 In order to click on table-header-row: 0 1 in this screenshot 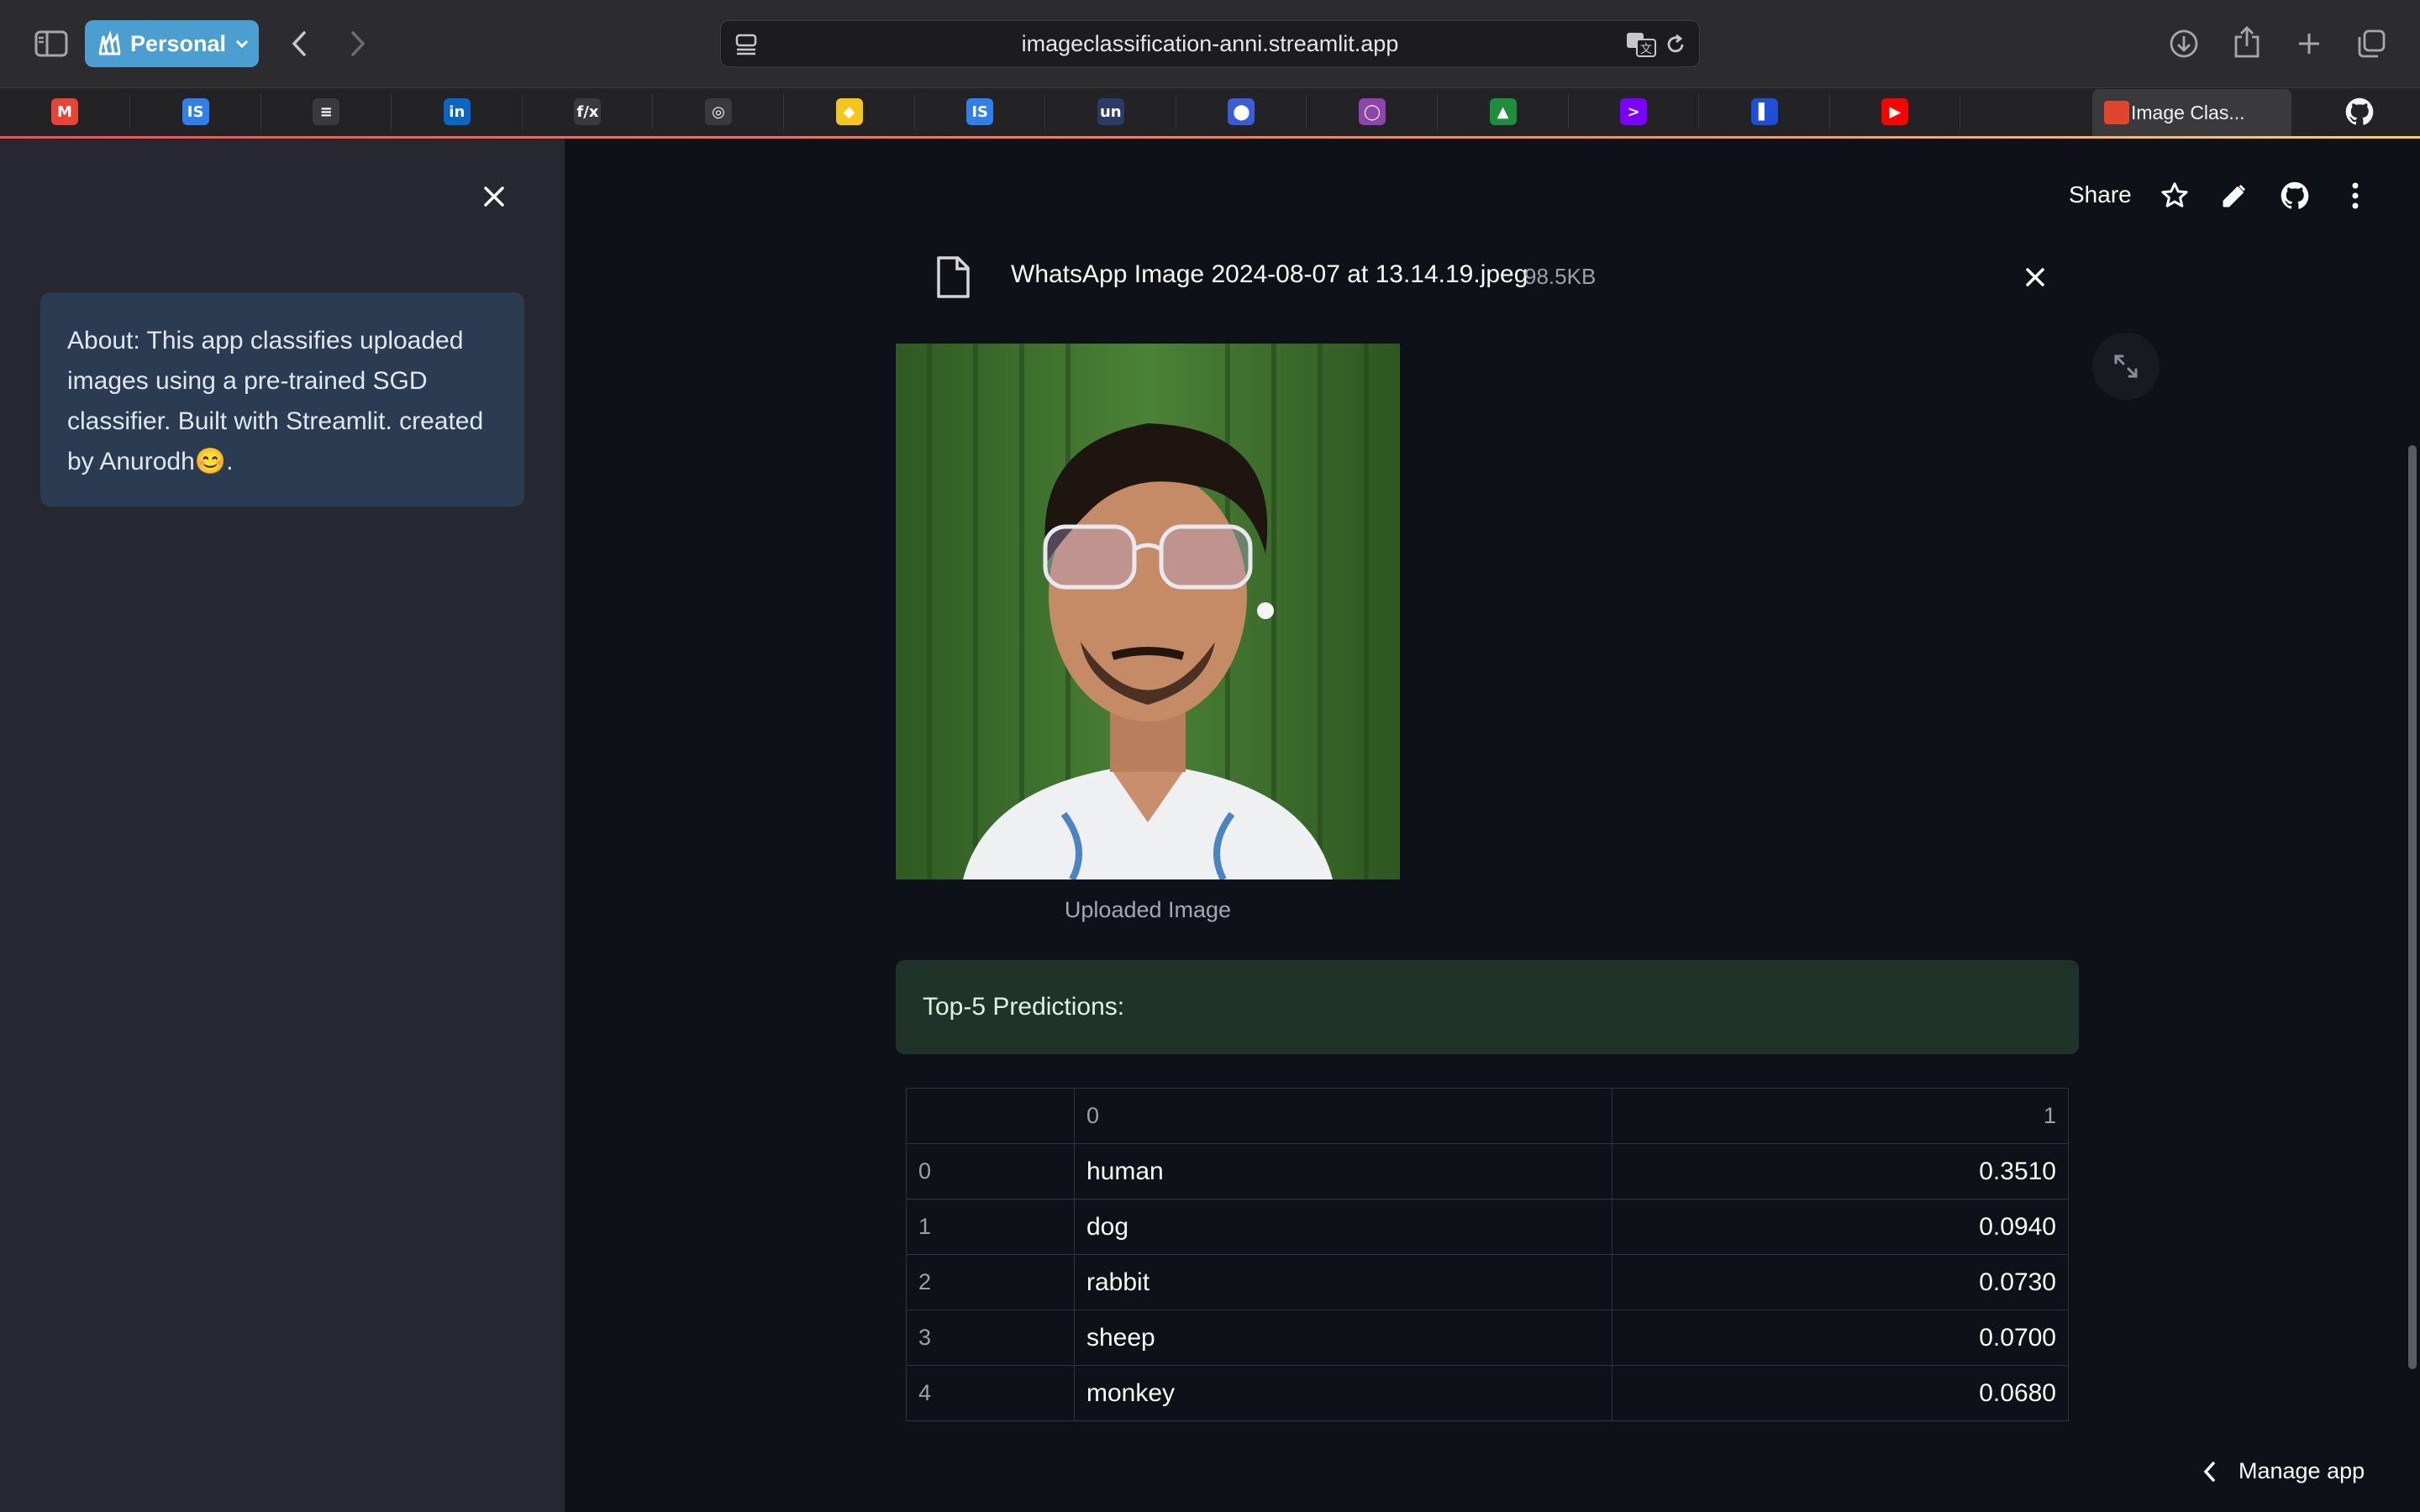, I will do `click(1487, 1116)`.